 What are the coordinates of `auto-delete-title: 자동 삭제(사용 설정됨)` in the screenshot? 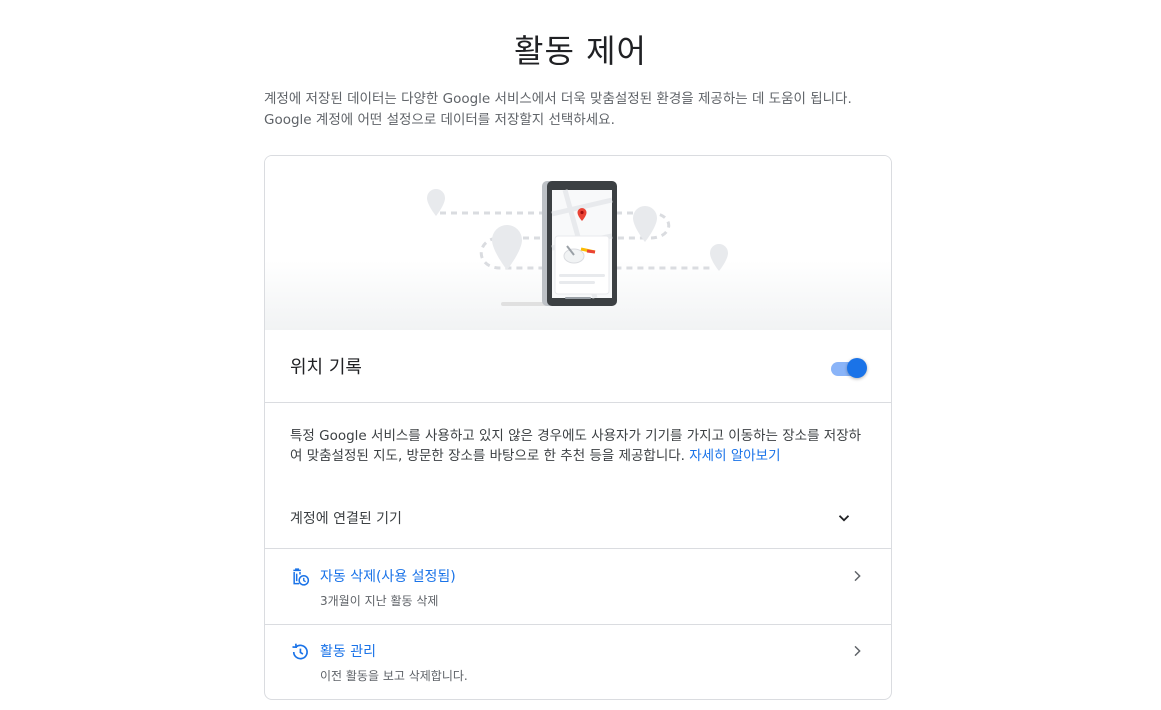 It's located at (388, 577).